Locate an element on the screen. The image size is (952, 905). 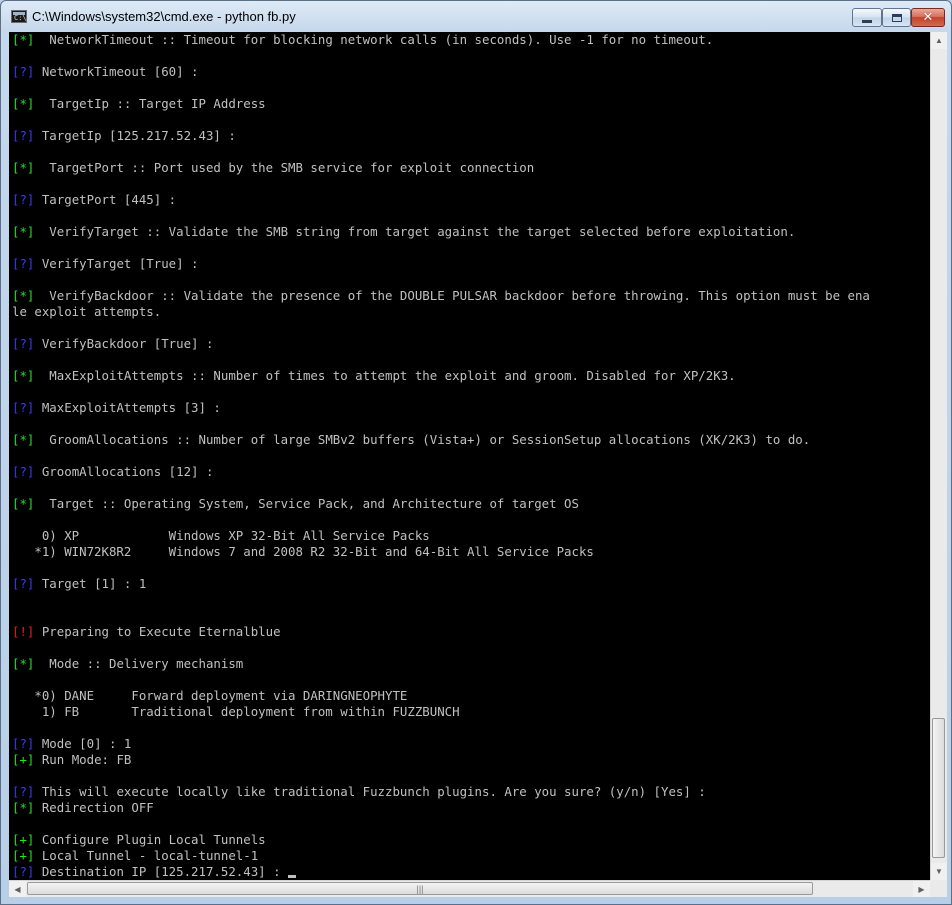
console-line: [+] Run Mode: FB is located at coordinates (71, 760).